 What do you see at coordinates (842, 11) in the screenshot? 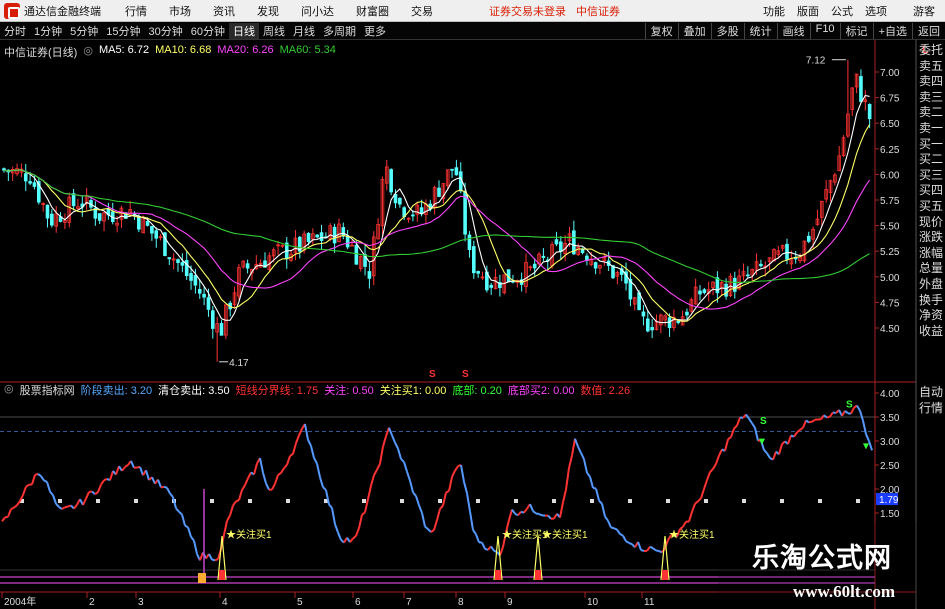
I see `menu-formula: 公式` at bounding box center [842, 11].